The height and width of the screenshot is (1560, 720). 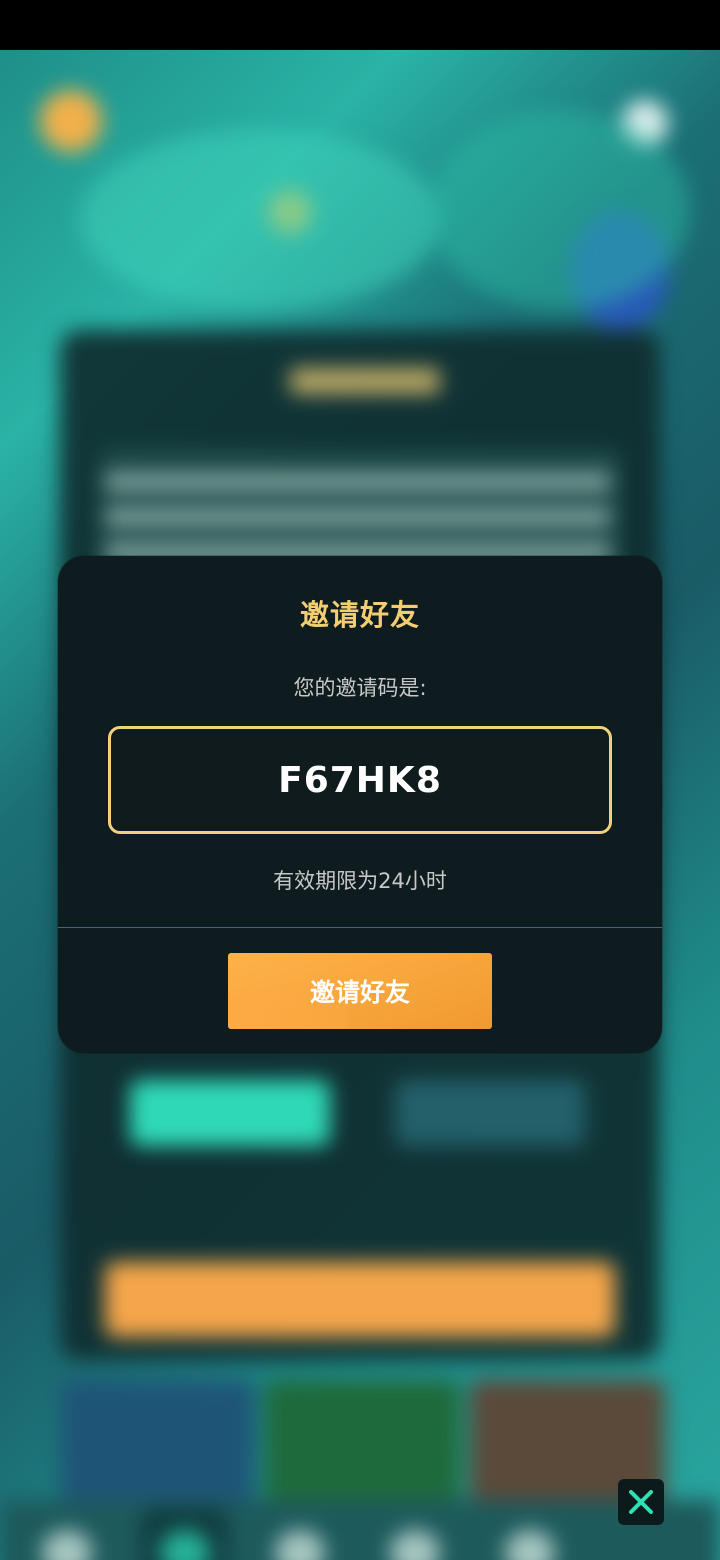 I want to click on invite-code-value: F67HK8, so click(x=360, y=780).